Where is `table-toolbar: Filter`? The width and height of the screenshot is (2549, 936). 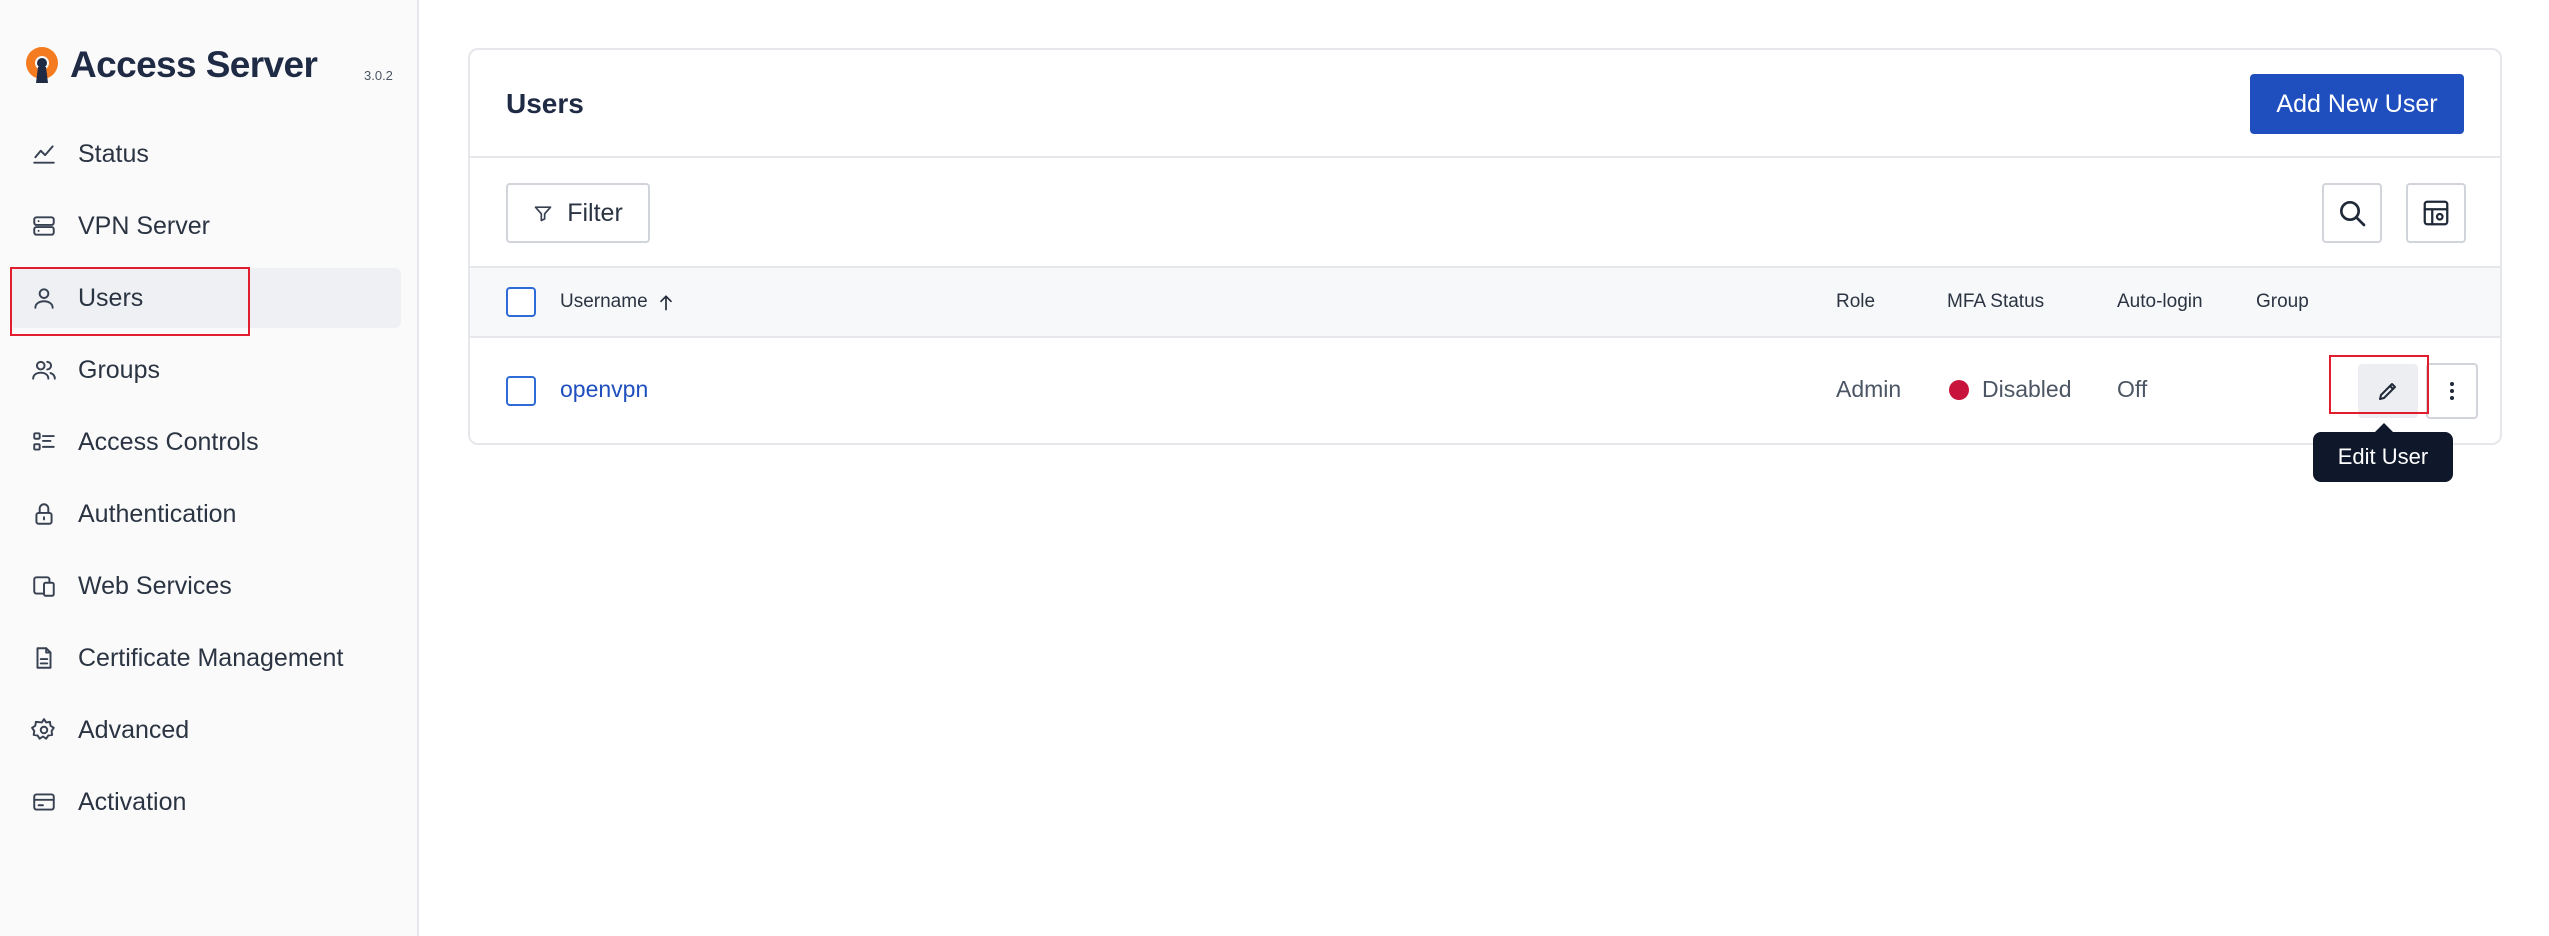 table-toolbar: Filter is located at coordinates (1485, 213).